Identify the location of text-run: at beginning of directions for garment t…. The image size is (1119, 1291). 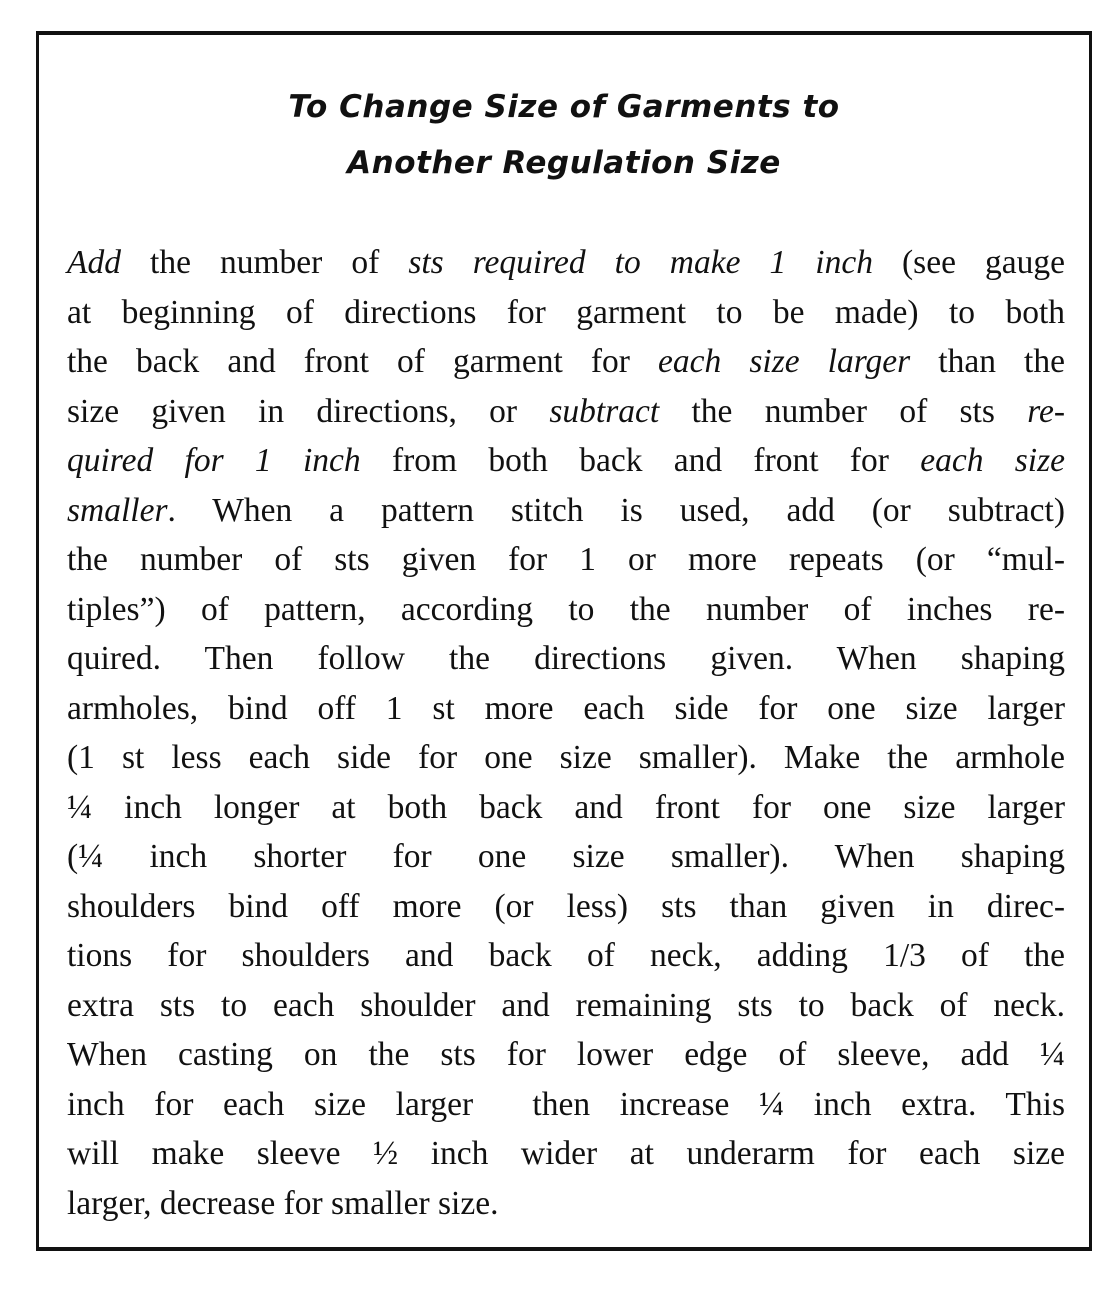
(566, 312).